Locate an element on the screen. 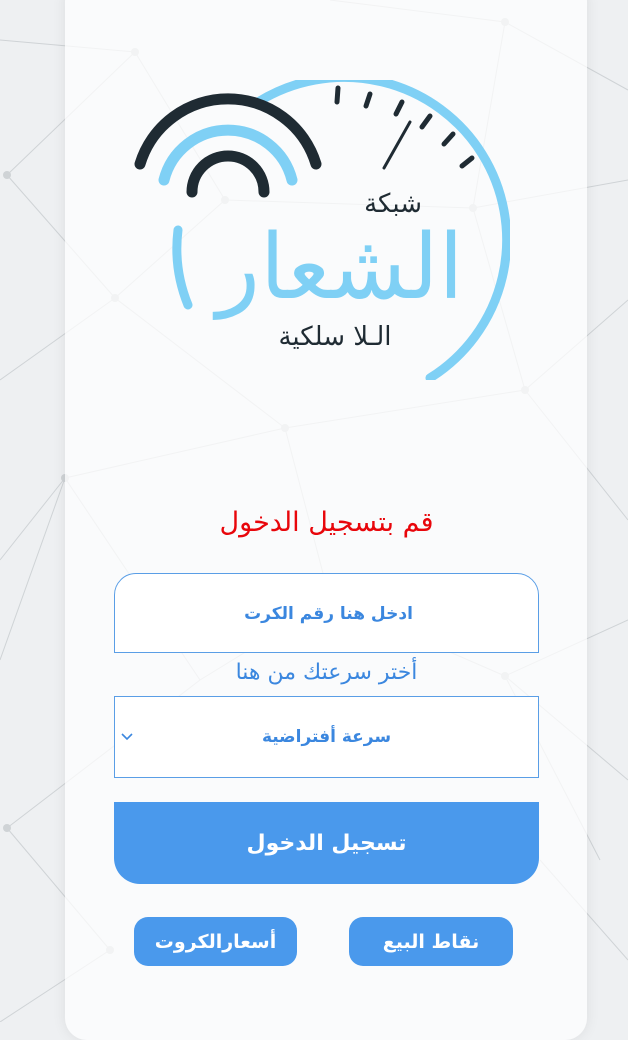 Image resolution: width=628 pixels, height=1040 pixels. card-number-input is located at coordinates (328, 614).